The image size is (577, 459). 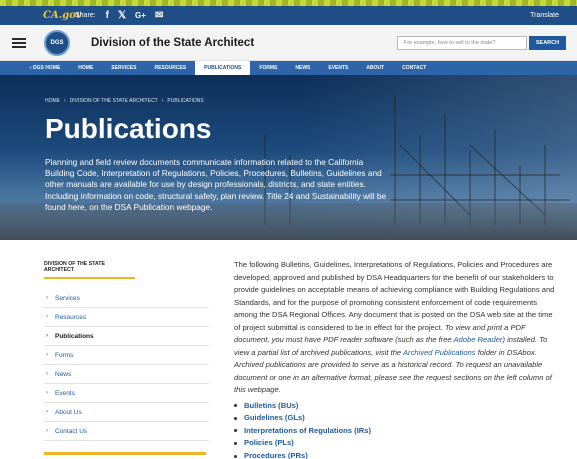 I want to click on bulletins-link: Bulletins (BUs), so click(x=396, y=406).